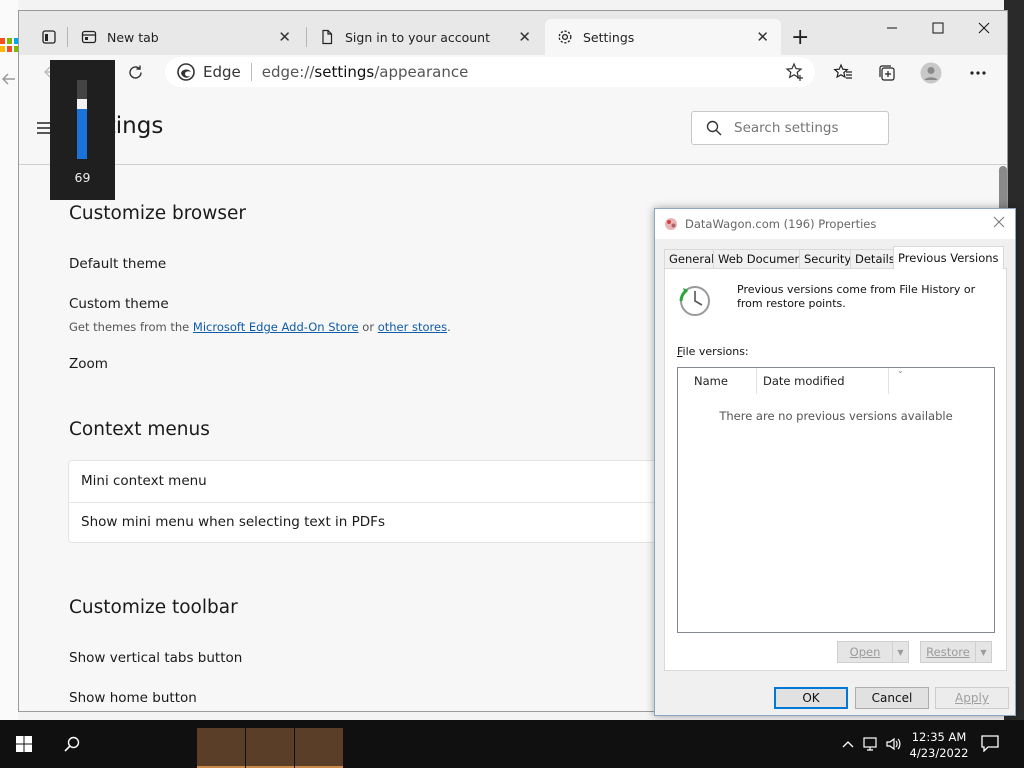 This screenshot has height=768, width=1024. Describe the element at coordinates (939, 745) in the screenshot. I see `taskbar-clock: 12:35 AM 4/23/2022` at that location.